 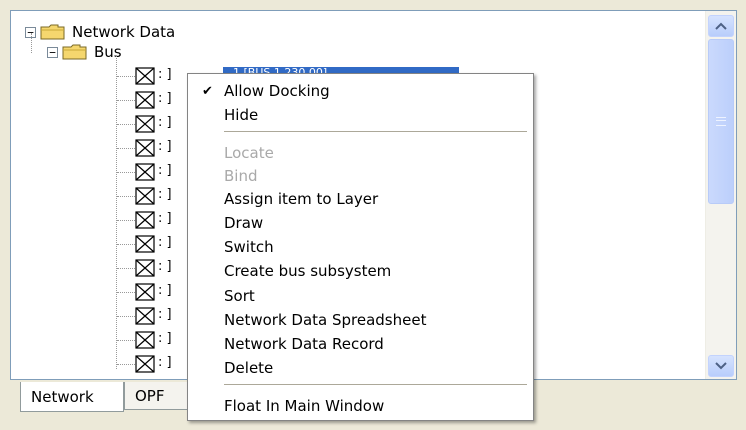 I want to click on tree-node-network-data: − Network Data, so click(x=100, y=32).